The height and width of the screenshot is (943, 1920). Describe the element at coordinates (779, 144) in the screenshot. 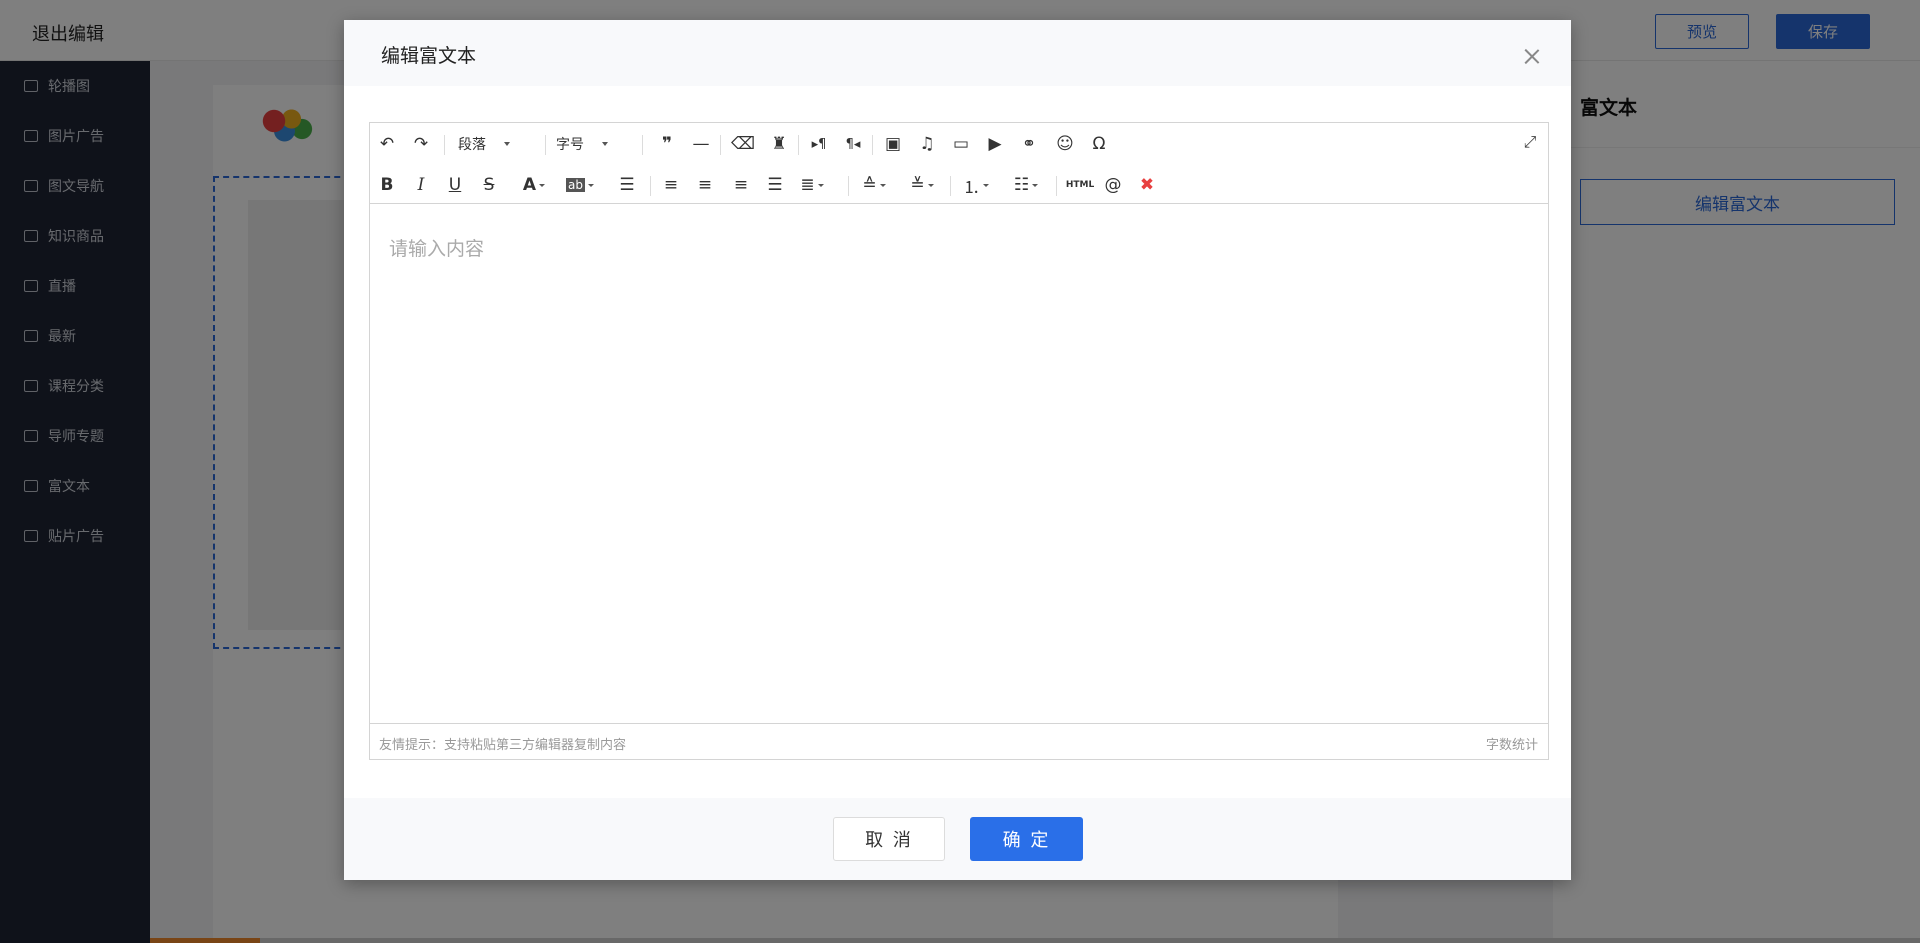

I see `format-brush-icon: ♜` at that location.